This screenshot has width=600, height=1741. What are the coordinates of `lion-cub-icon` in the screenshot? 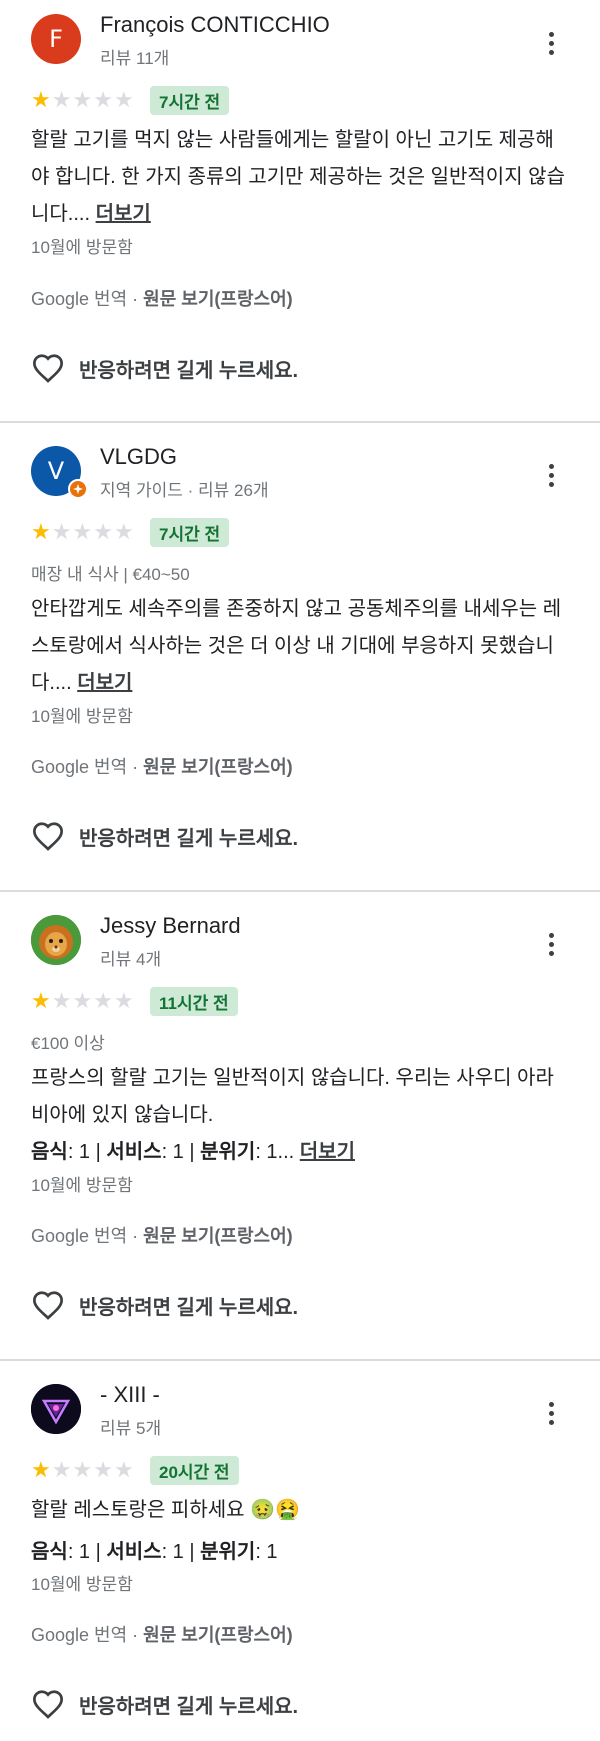 It's located at (56, 940).